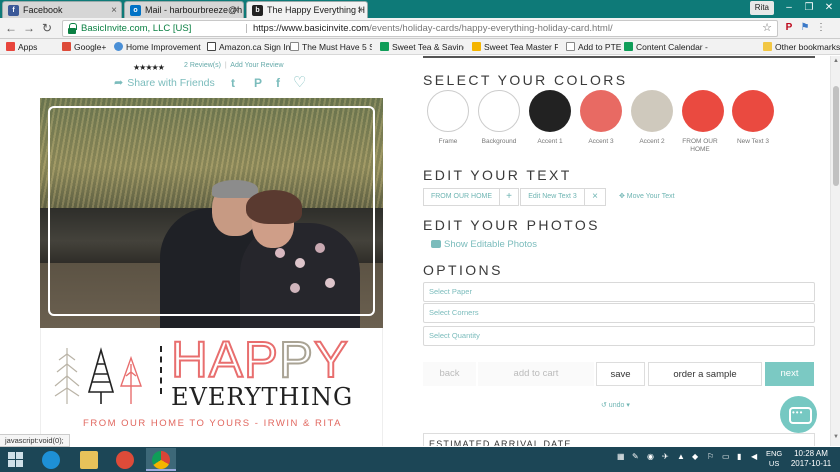  What do you see at coordinates (619, 313) in the screenshot?
I see `select-corners-dropdown: Select Corners` at bounding box center [619, 313].